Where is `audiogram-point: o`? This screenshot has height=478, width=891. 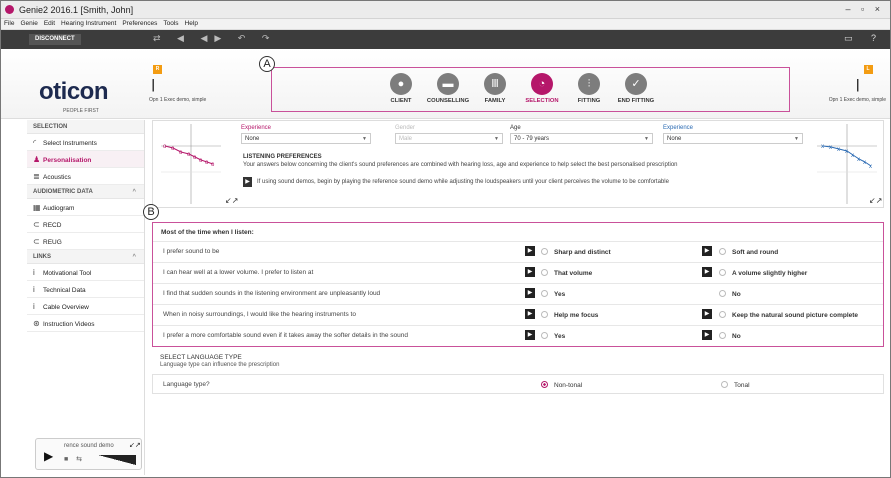 audiogram-point: o is located at coordinates (201, 161).